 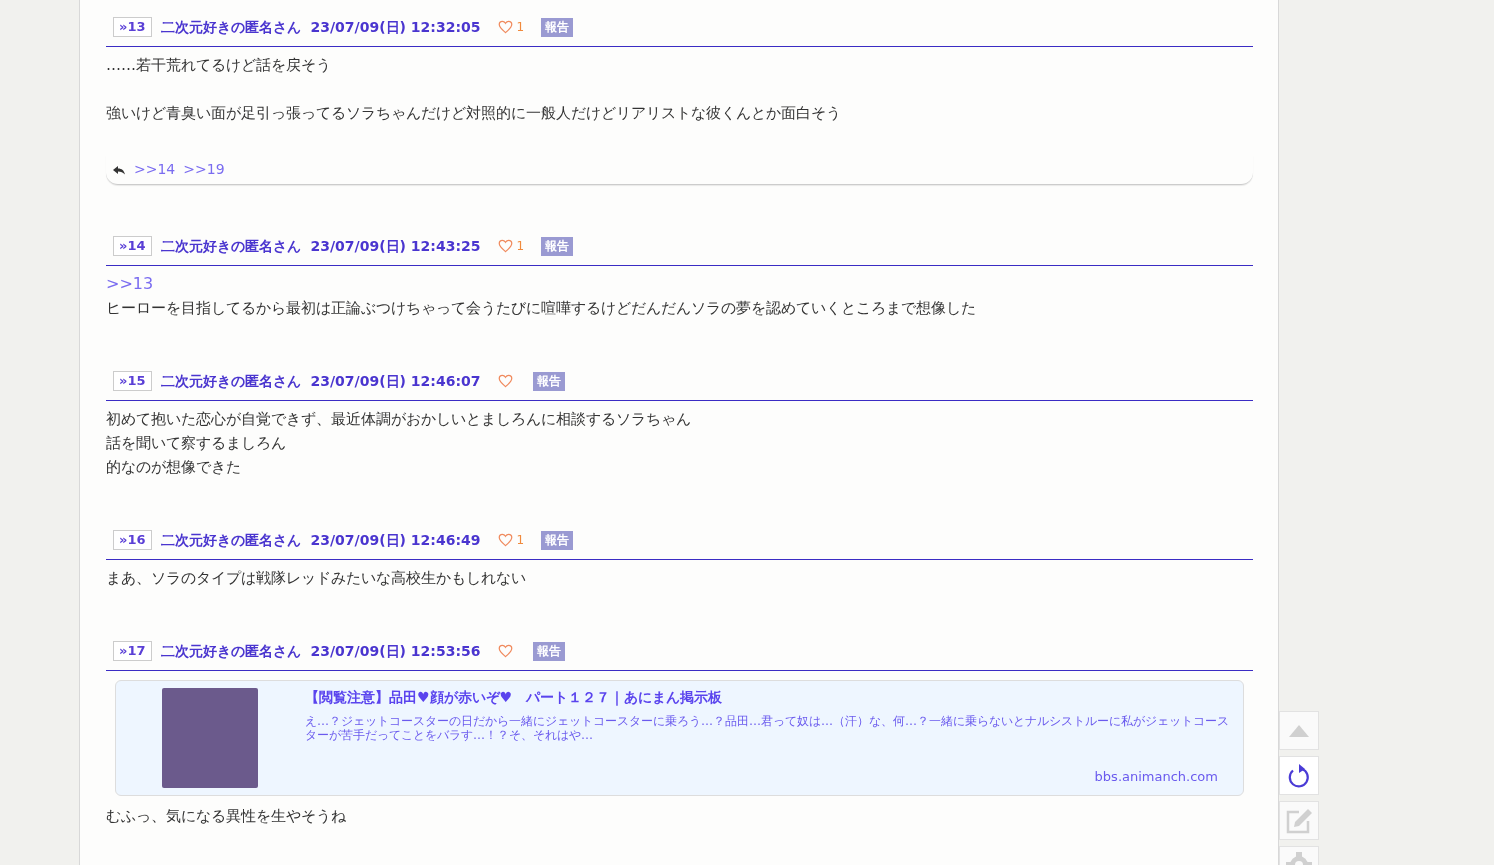 What do you see at coordinates (132, 27) in the screenshot?
I see `post-number: »13` at bounding box center [132, 27].